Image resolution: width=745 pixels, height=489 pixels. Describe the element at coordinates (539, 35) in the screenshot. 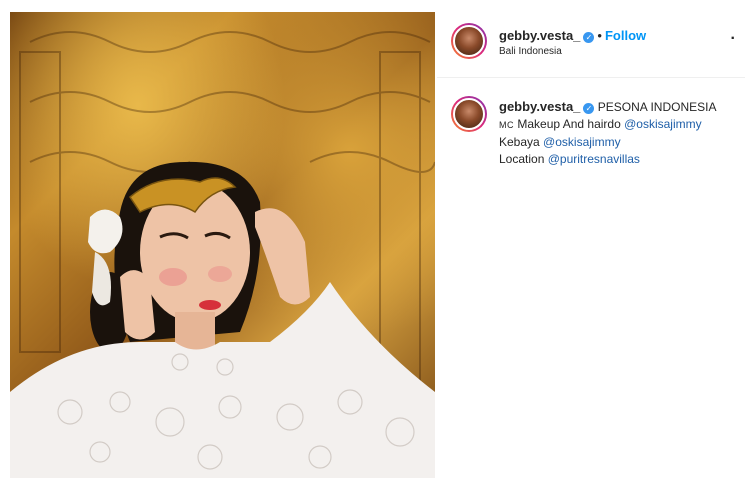

I see `username-link: gebby.vesta_` at that location.